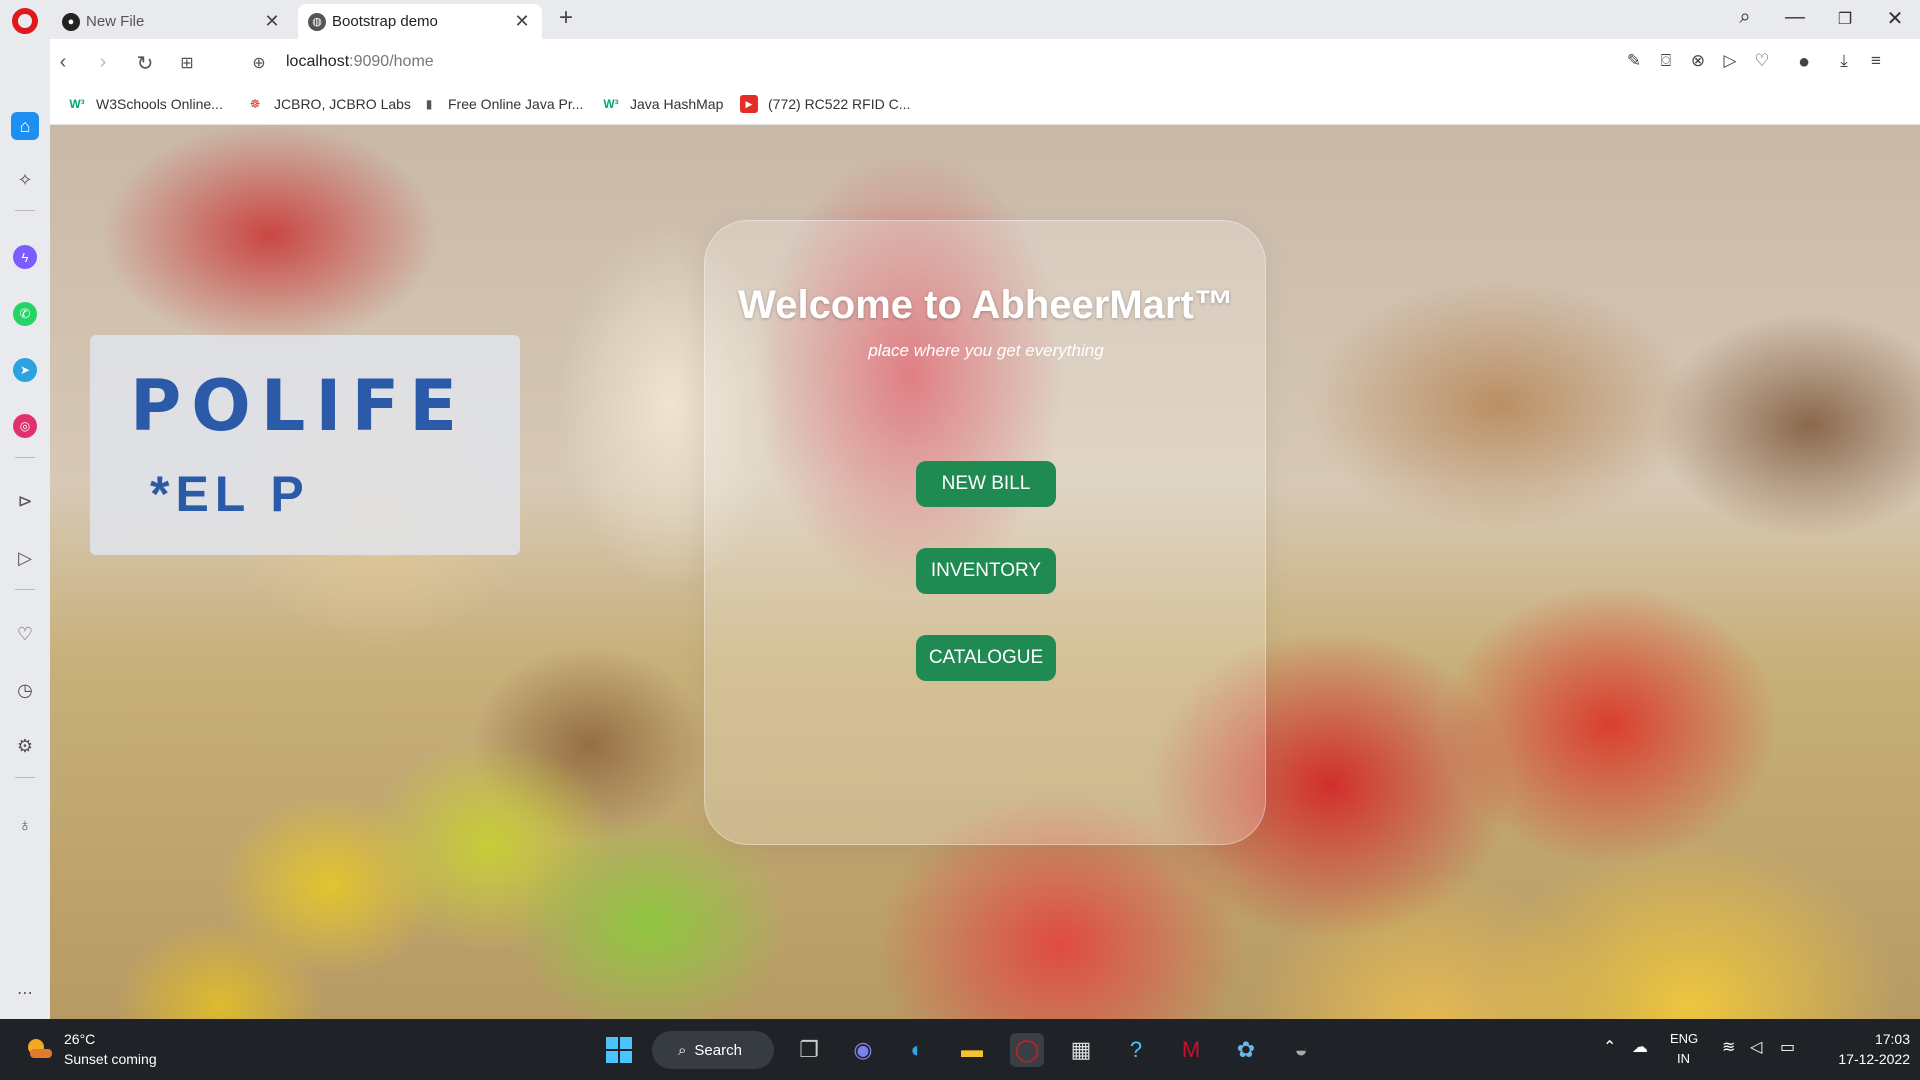 This screenshot has width=1920, height=1080. Describe the element at coordinates (1885, 1039) in the screenshot. I see `clock-time: 17:03` at that location.